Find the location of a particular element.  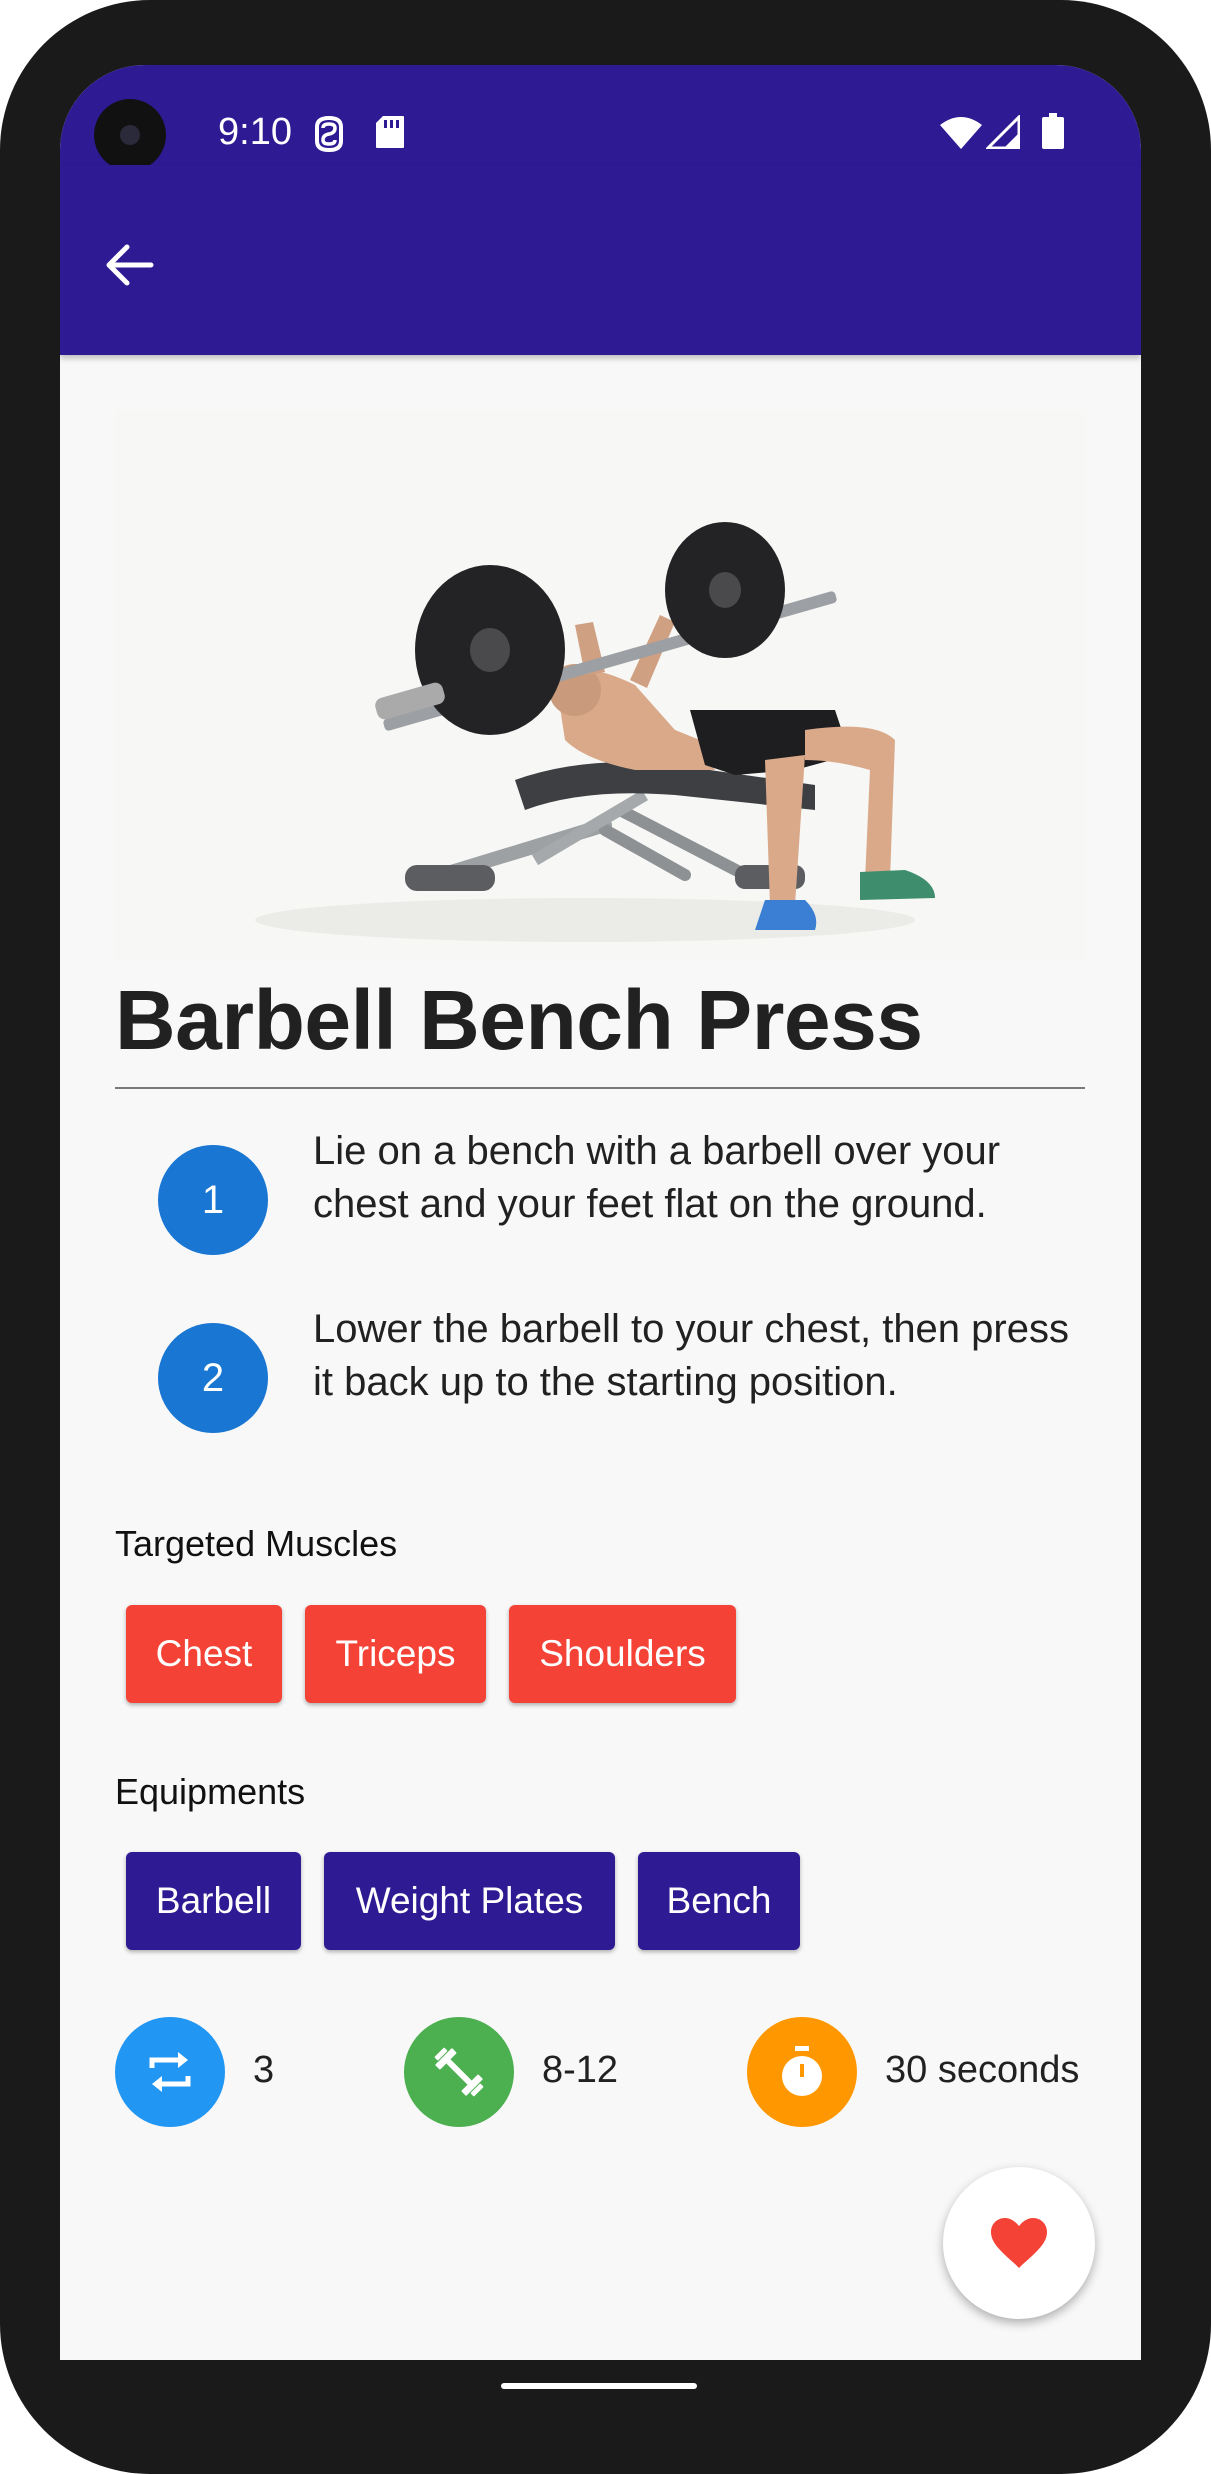

title-divider is located at coordinates (600, 1088).